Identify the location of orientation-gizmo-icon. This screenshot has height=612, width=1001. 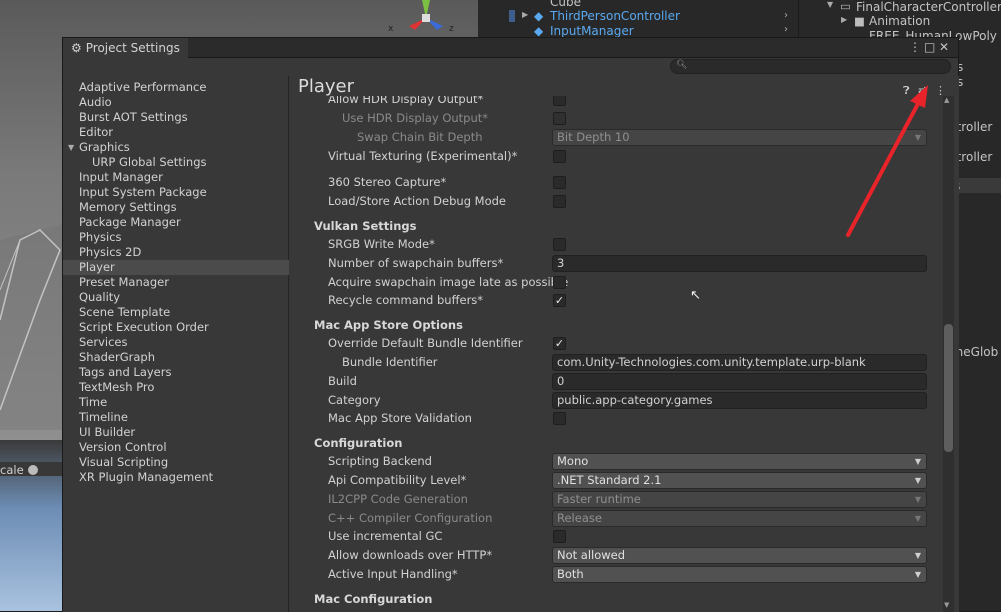
(426, 18).